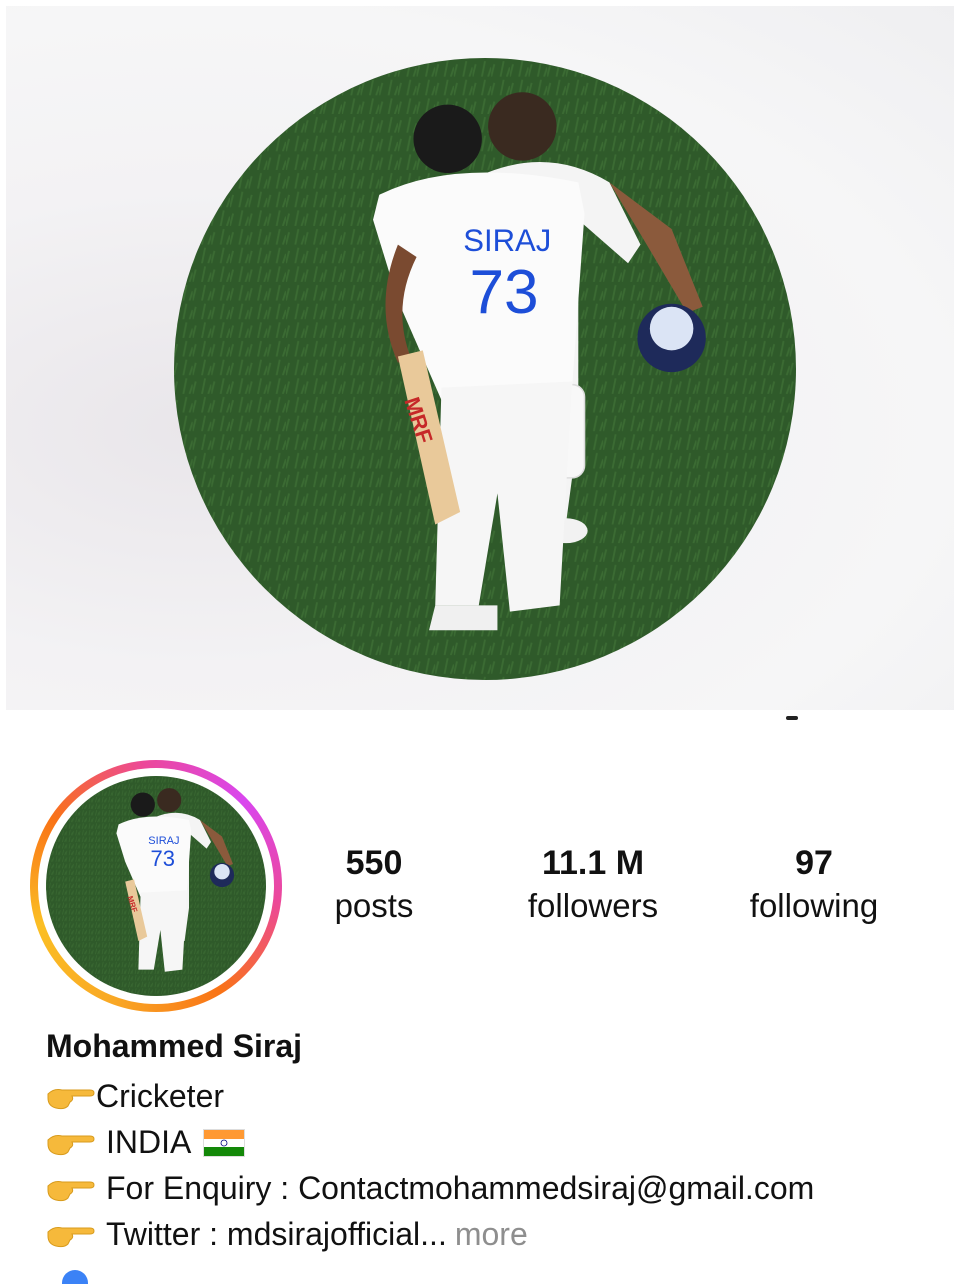 Image resolution: width=960 pixels, height=1284 pixels. What do you see at coordinates (814, 863) in the screenshot?
I see `following-count: 97` at bounding box center [814, 863].